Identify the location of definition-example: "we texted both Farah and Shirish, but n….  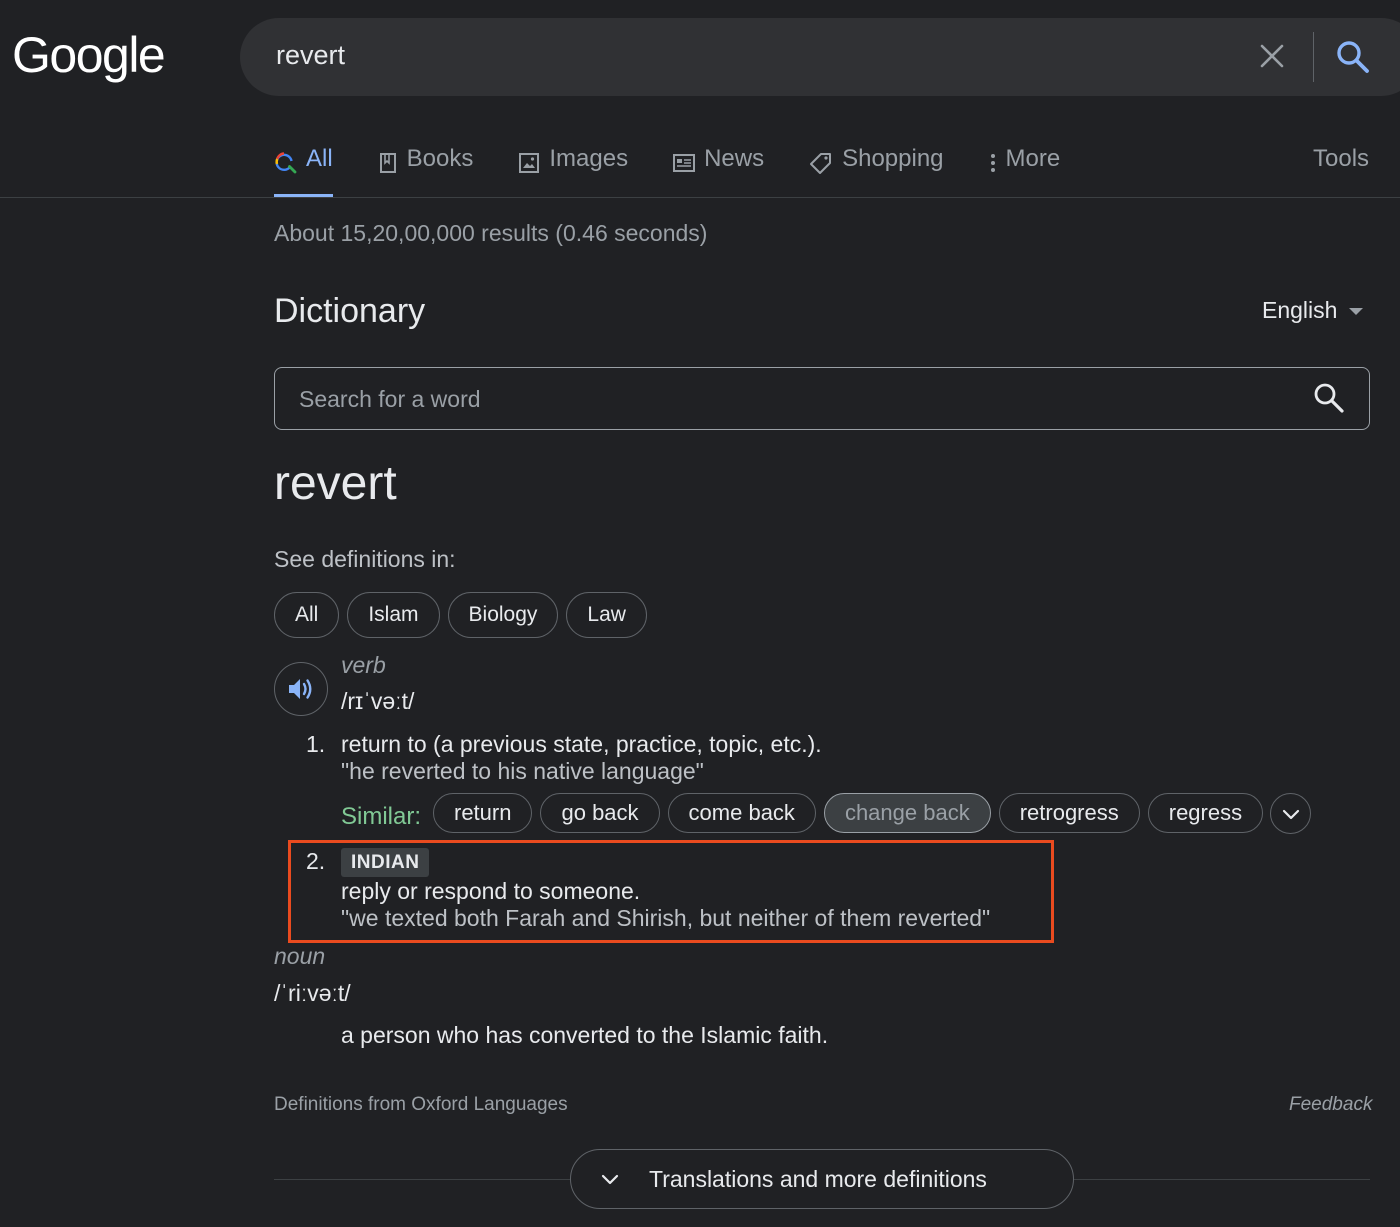
(666, 918).